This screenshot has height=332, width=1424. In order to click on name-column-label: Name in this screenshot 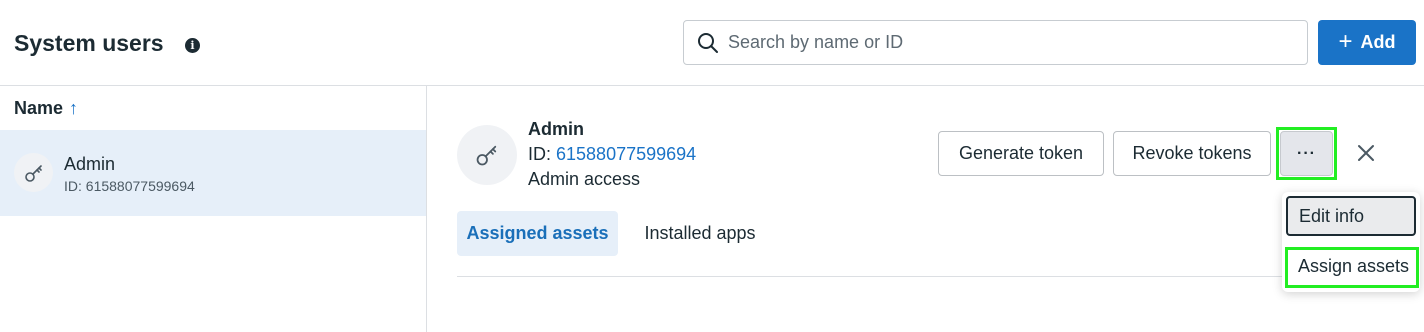, I will do `click(39, 108)`.